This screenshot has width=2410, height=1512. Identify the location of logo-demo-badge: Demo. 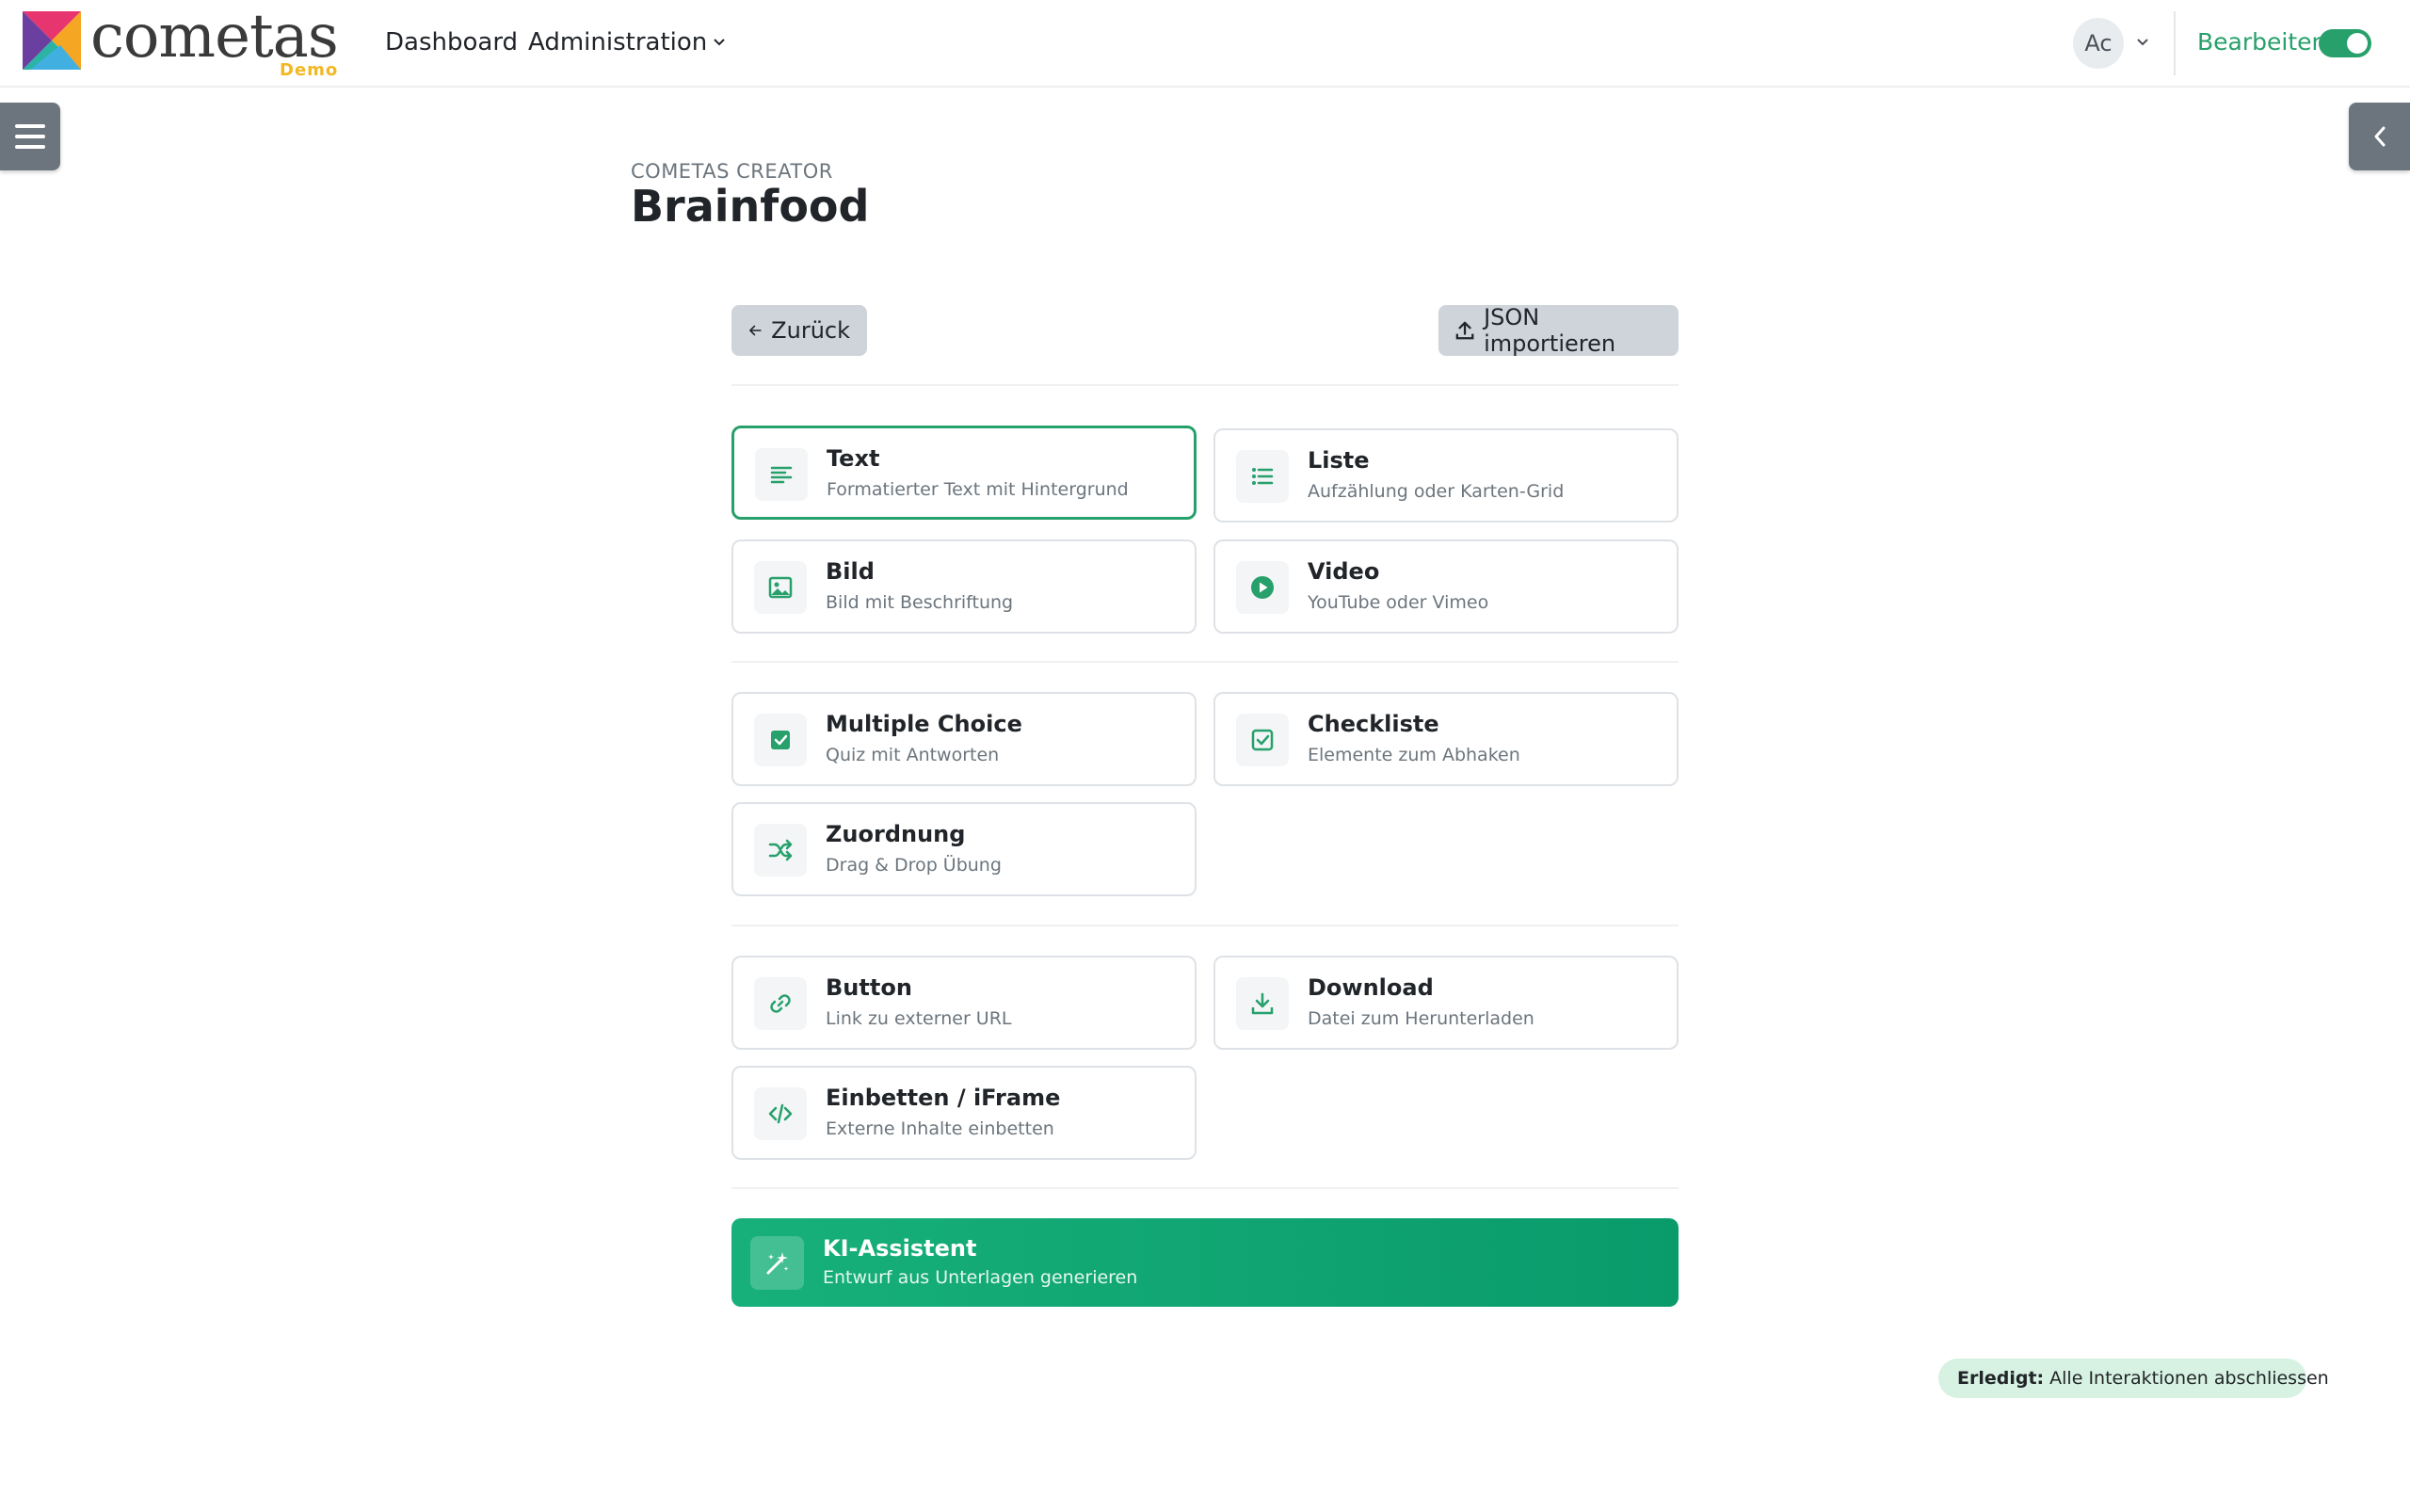
(309, 70).